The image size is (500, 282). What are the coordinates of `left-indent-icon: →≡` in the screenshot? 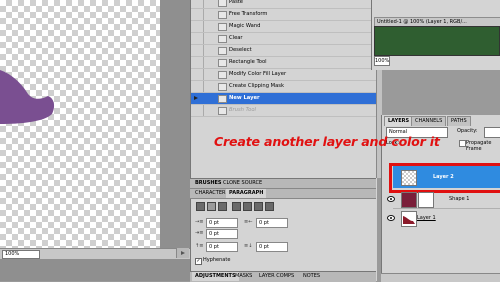 It's located at (199, 222).